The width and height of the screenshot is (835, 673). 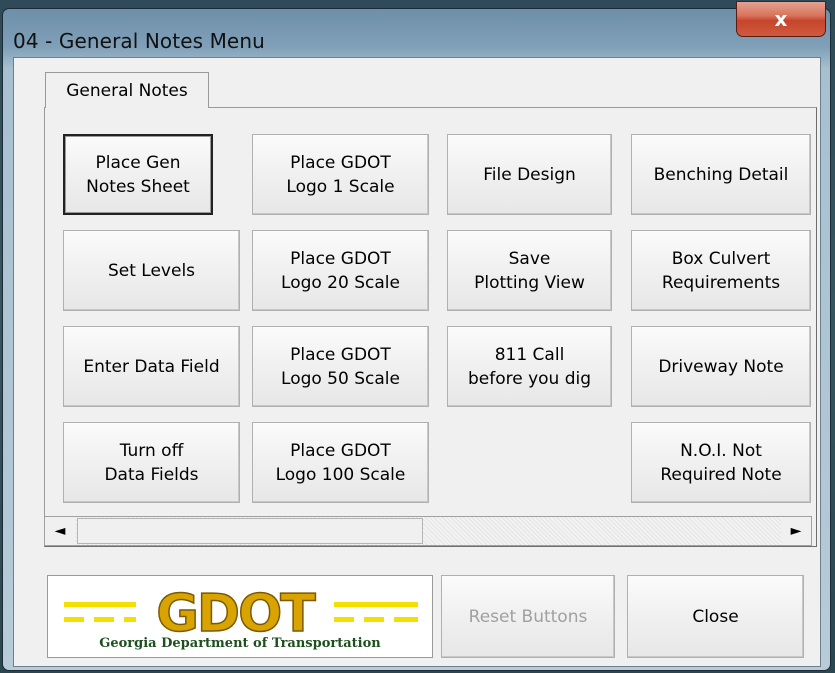 What do you see at coordinates (60, 531) in the screenshot?
I see `scroll-left-icon: ◄` at bounding box center [60, 531].